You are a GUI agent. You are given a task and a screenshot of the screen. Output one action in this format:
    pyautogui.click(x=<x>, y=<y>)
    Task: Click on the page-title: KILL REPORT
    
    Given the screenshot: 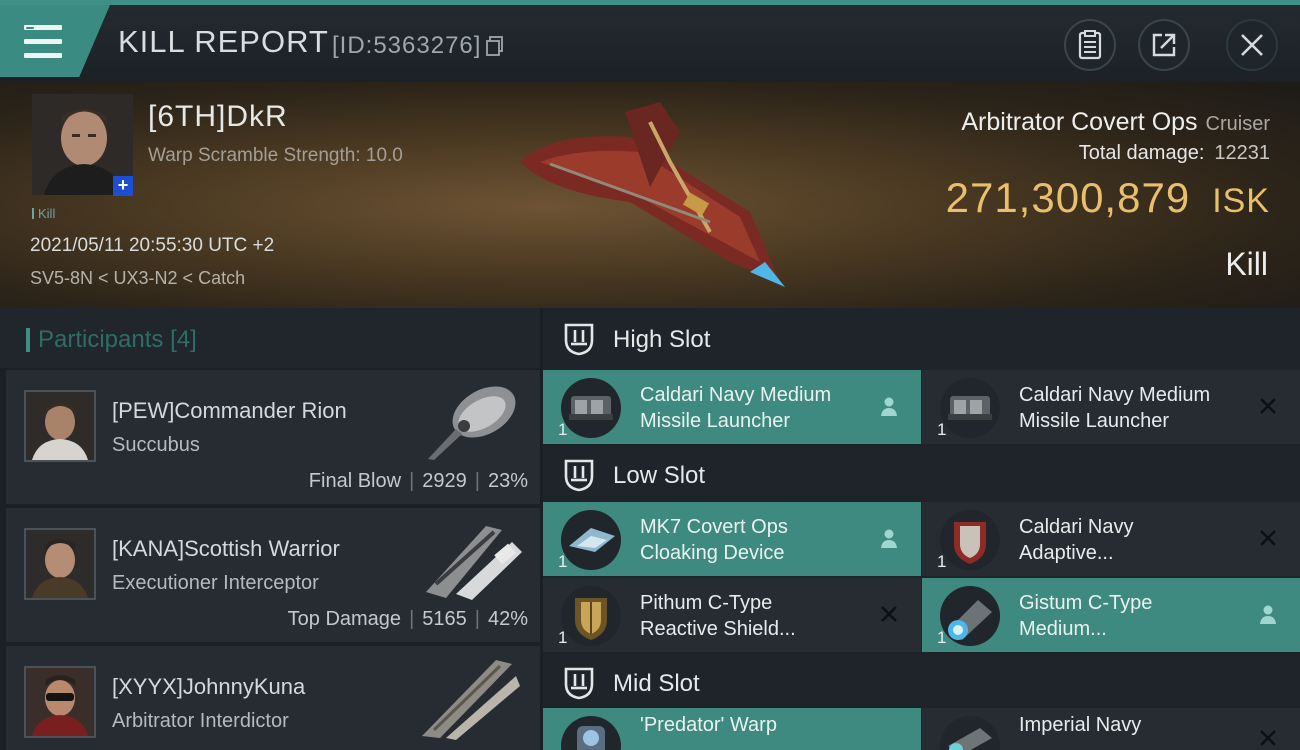 What is the action you would take?
    pyautogui.click(x=223, y=41)
    